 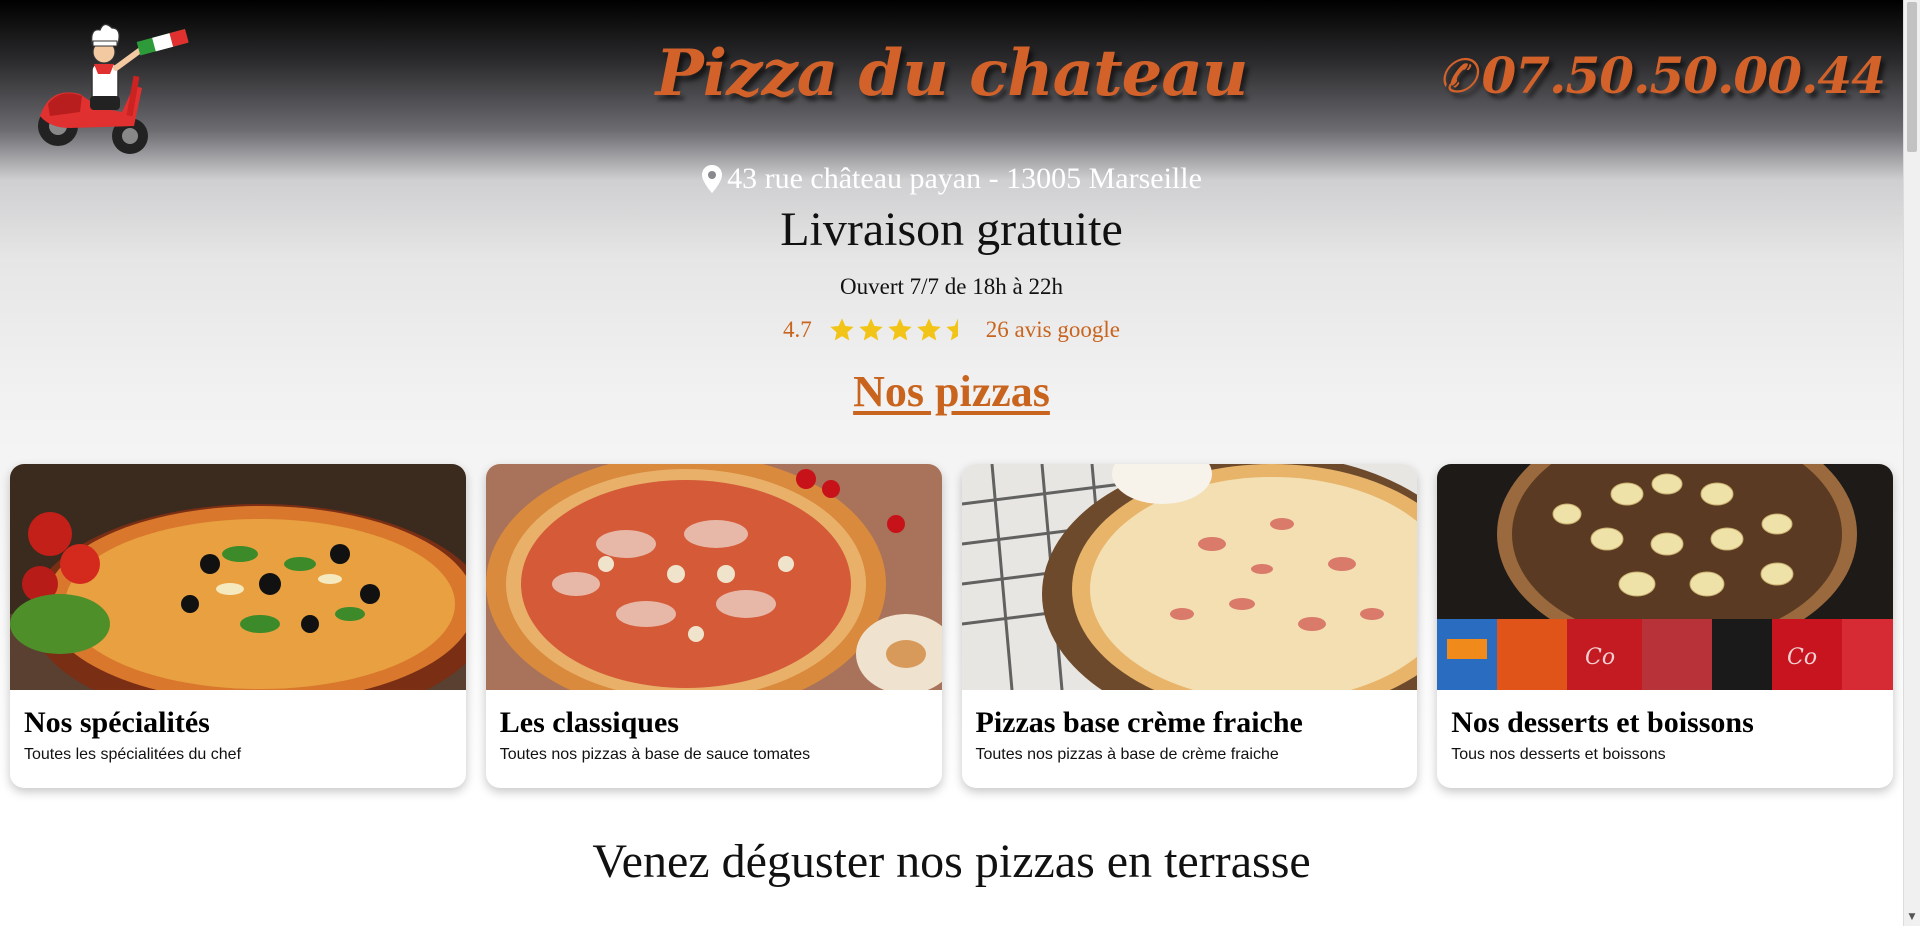 I want to click on card-image-creme-fraiche, so click(x=1189, y=577).